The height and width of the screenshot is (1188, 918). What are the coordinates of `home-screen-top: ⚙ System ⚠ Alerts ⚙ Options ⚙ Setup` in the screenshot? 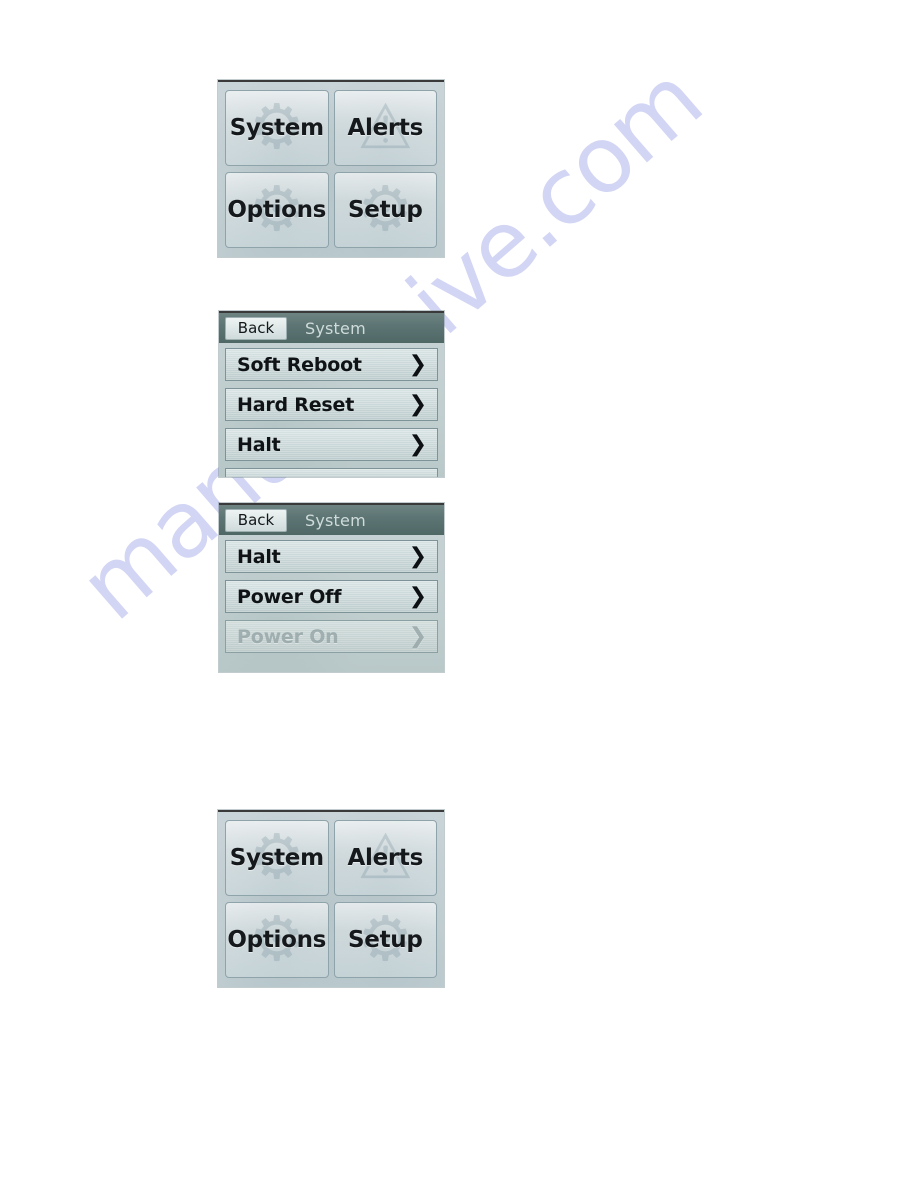 It's located at (331, 168).